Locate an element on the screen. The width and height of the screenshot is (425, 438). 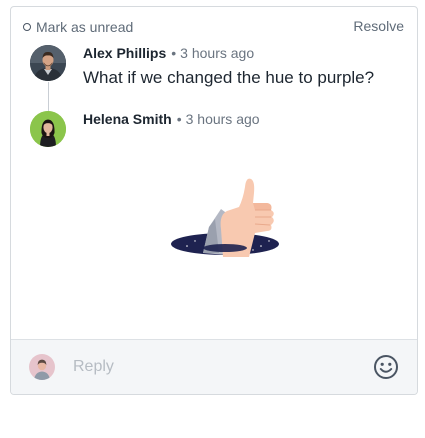
thread-toolbar: Mark as unread Resolve is located at coordinates (214, 26).